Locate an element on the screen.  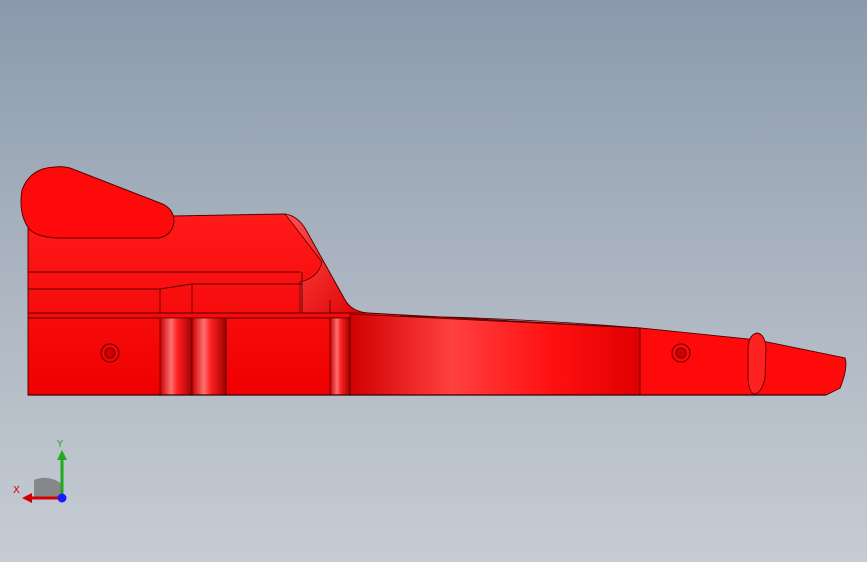
x-axis-label: X is located at coordinates (16, 490).